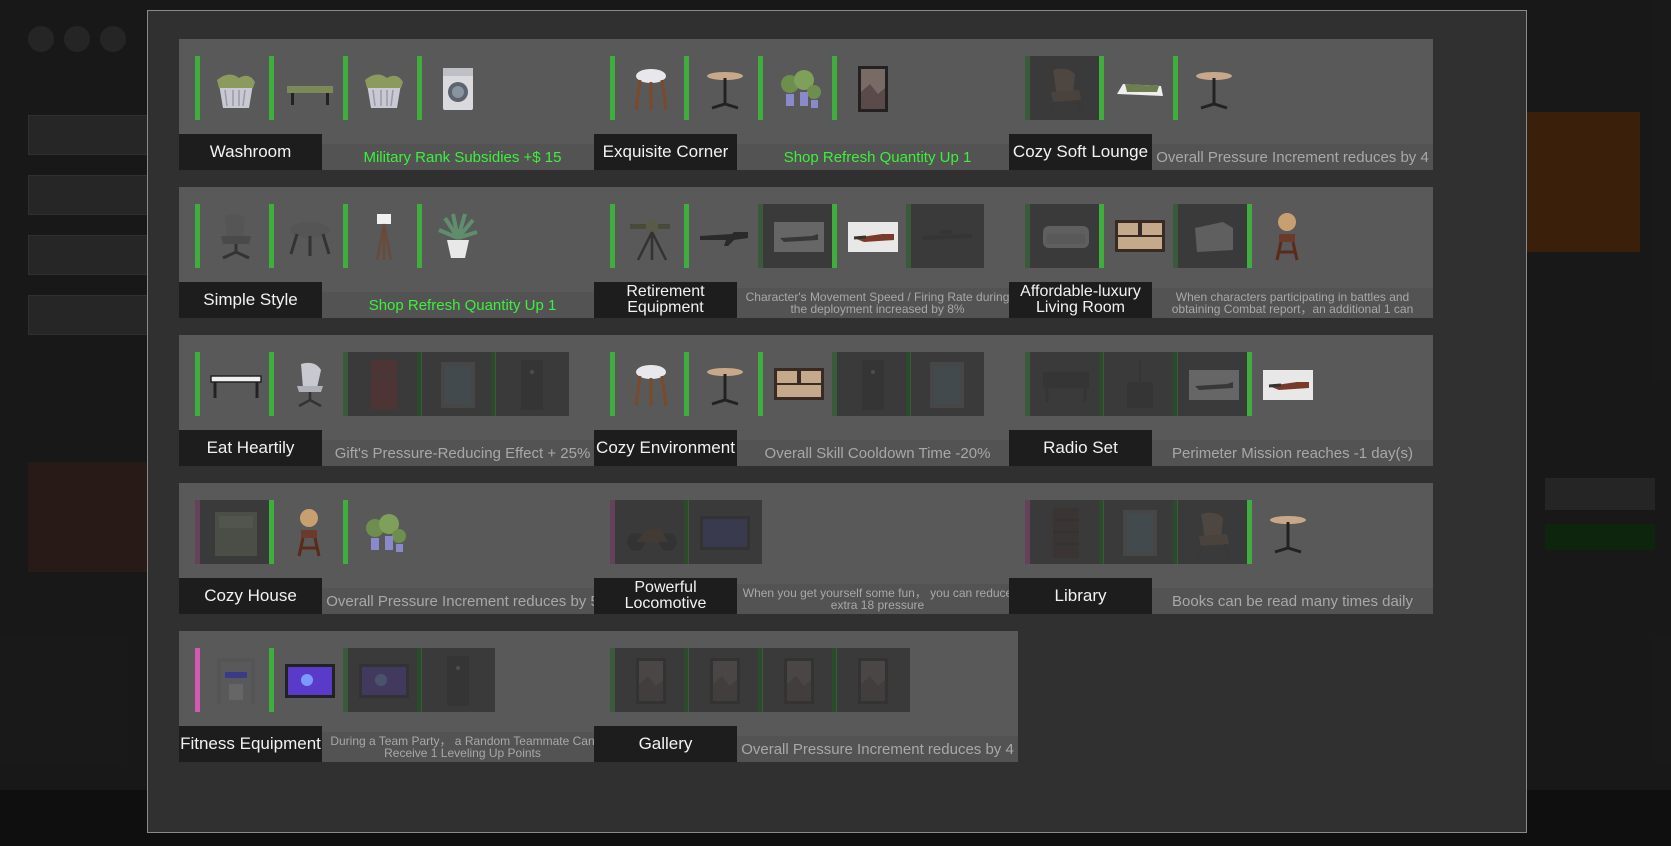  I want to click on armchair-icon, so click(1214, 533).